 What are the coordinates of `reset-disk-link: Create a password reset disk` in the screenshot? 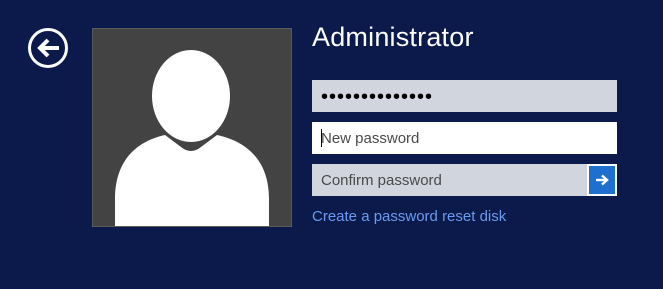 It's located at (409, 216).